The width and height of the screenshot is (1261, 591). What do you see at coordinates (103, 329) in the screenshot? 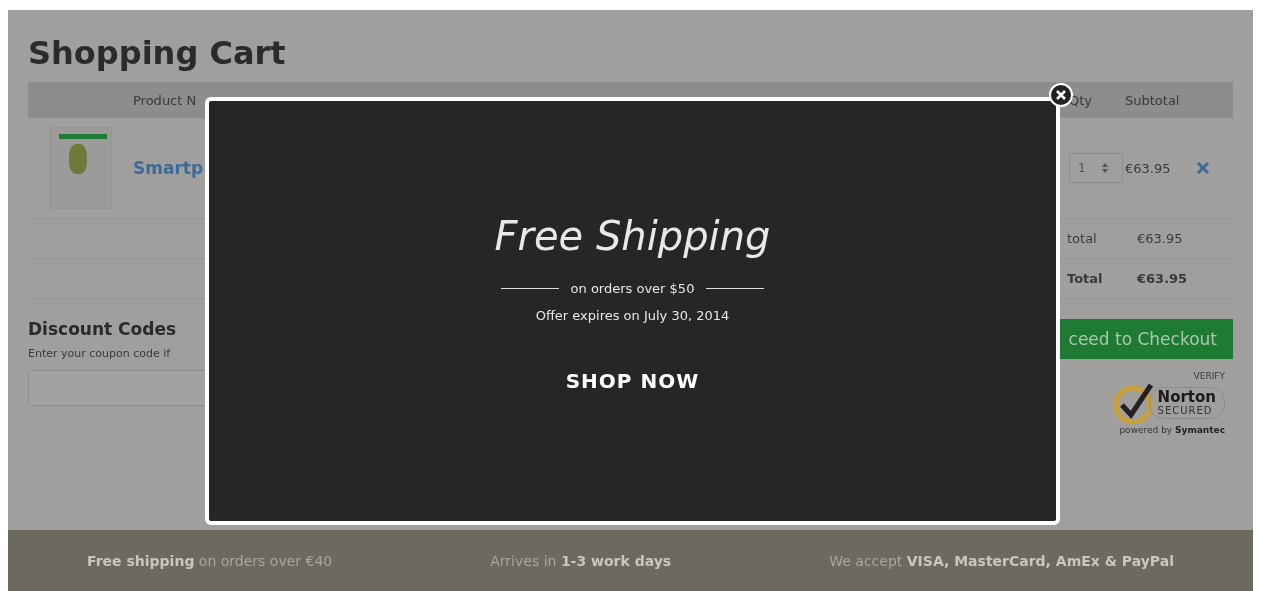
I see `discount-heading: Discount Codes` at bounding box center [103, 329].